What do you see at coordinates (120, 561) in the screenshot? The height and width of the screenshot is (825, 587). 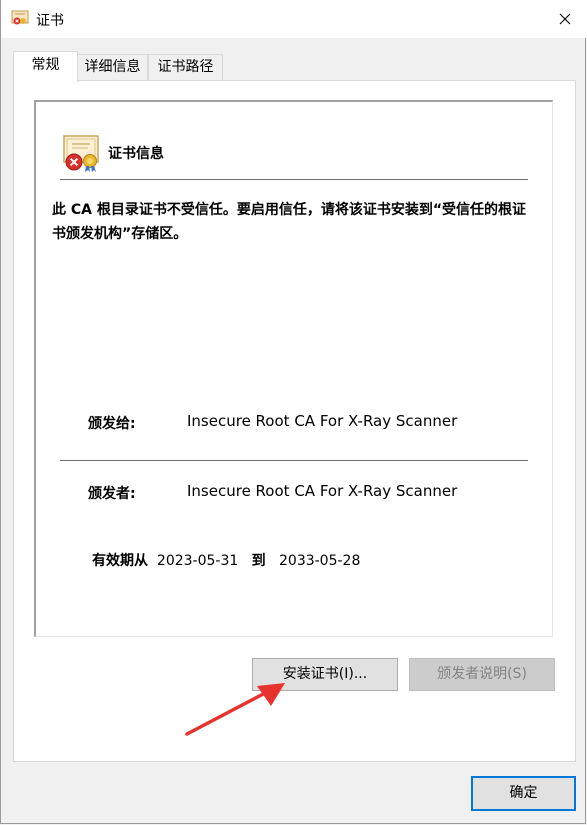 I see `validity-from-label: 有效期从` at bounding box center [120, 561].